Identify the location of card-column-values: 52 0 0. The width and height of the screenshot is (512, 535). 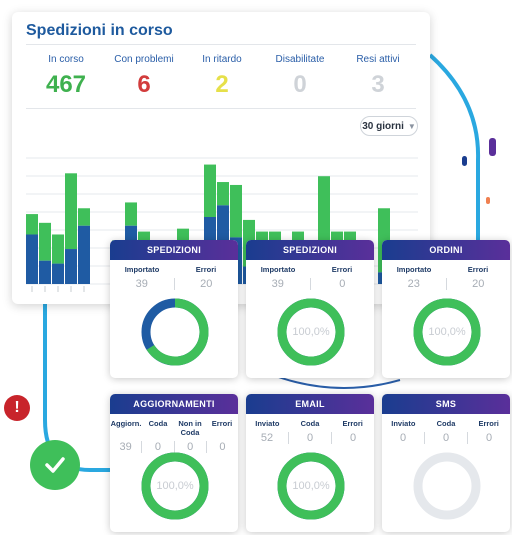
(310, 438).